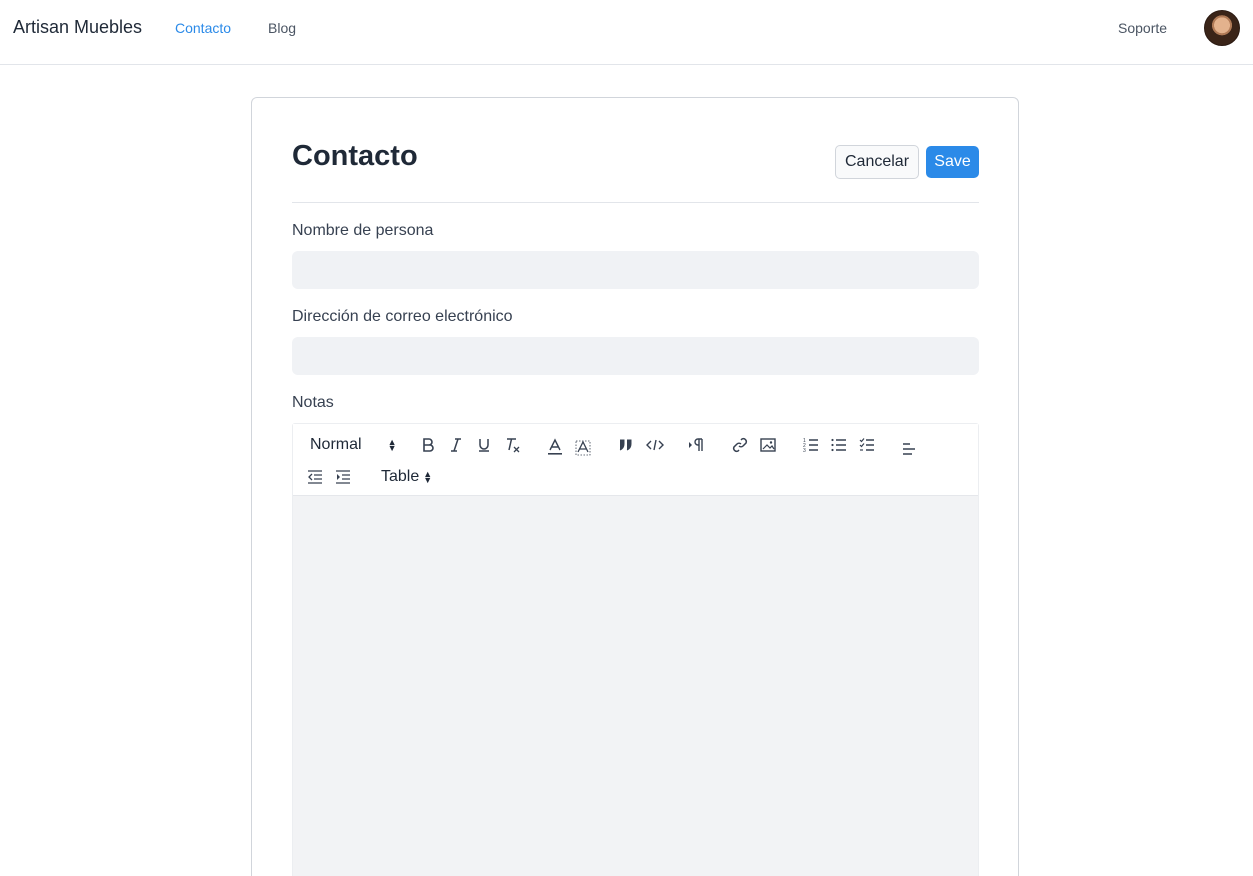 This screenshot has width=1253, height=876. What do you see at coordinates (768, 445) in the screenshot?
I see `image-icon` at bounding box center [768, 445].